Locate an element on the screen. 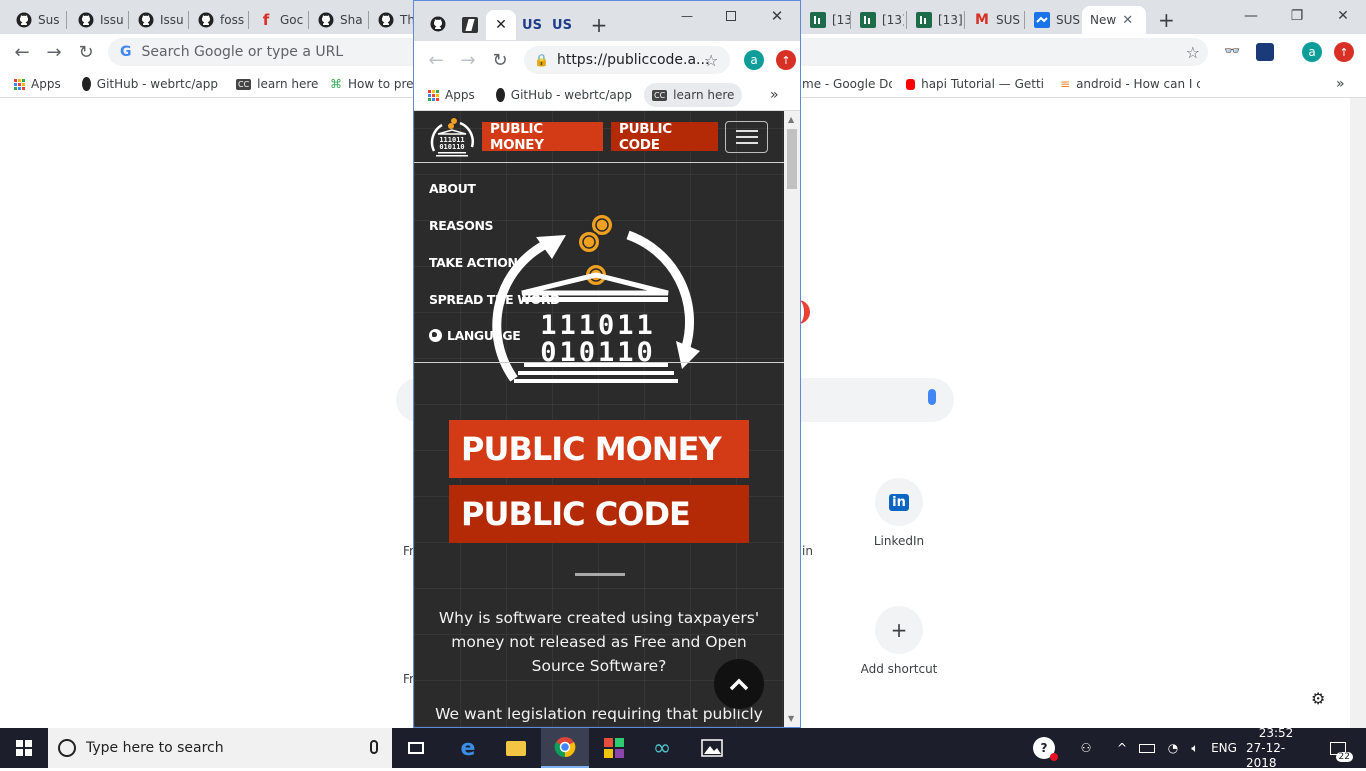  linkedin-icon: in is located at coordinates (899, 502).